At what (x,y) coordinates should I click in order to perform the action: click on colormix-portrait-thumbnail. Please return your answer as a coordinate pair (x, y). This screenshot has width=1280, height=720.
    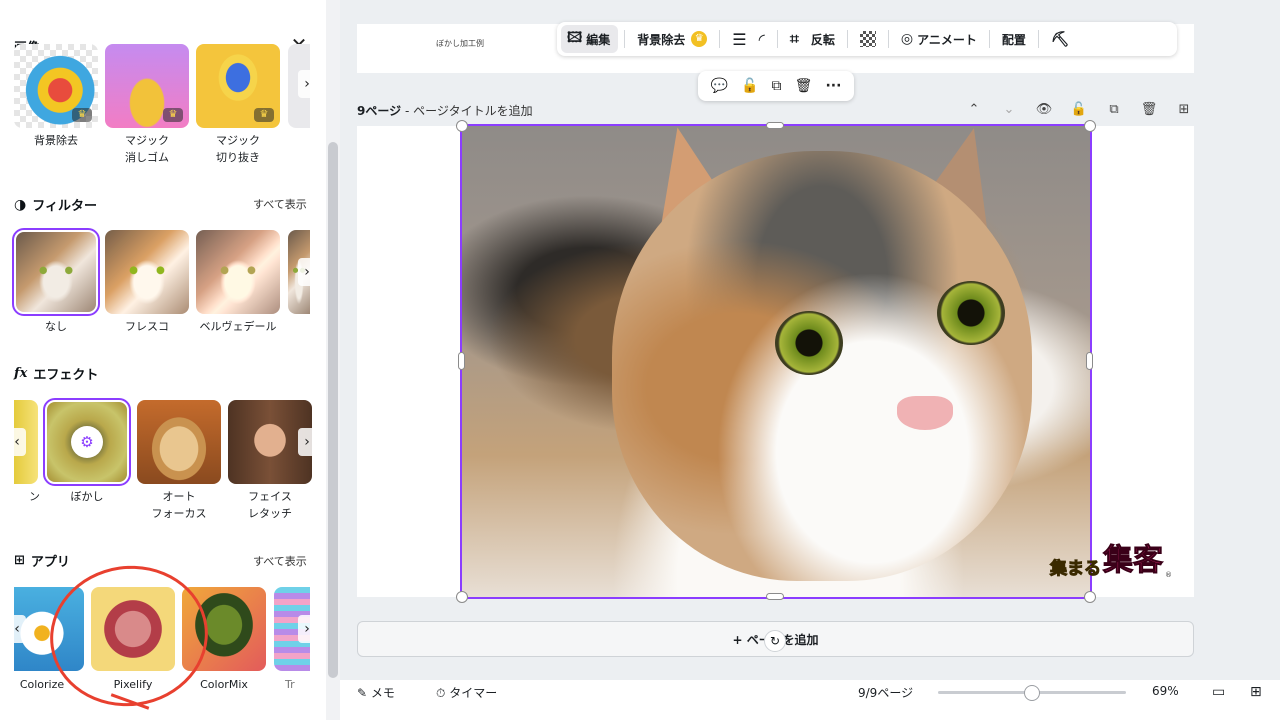
    Looking at the image, I should click on (224, 629).